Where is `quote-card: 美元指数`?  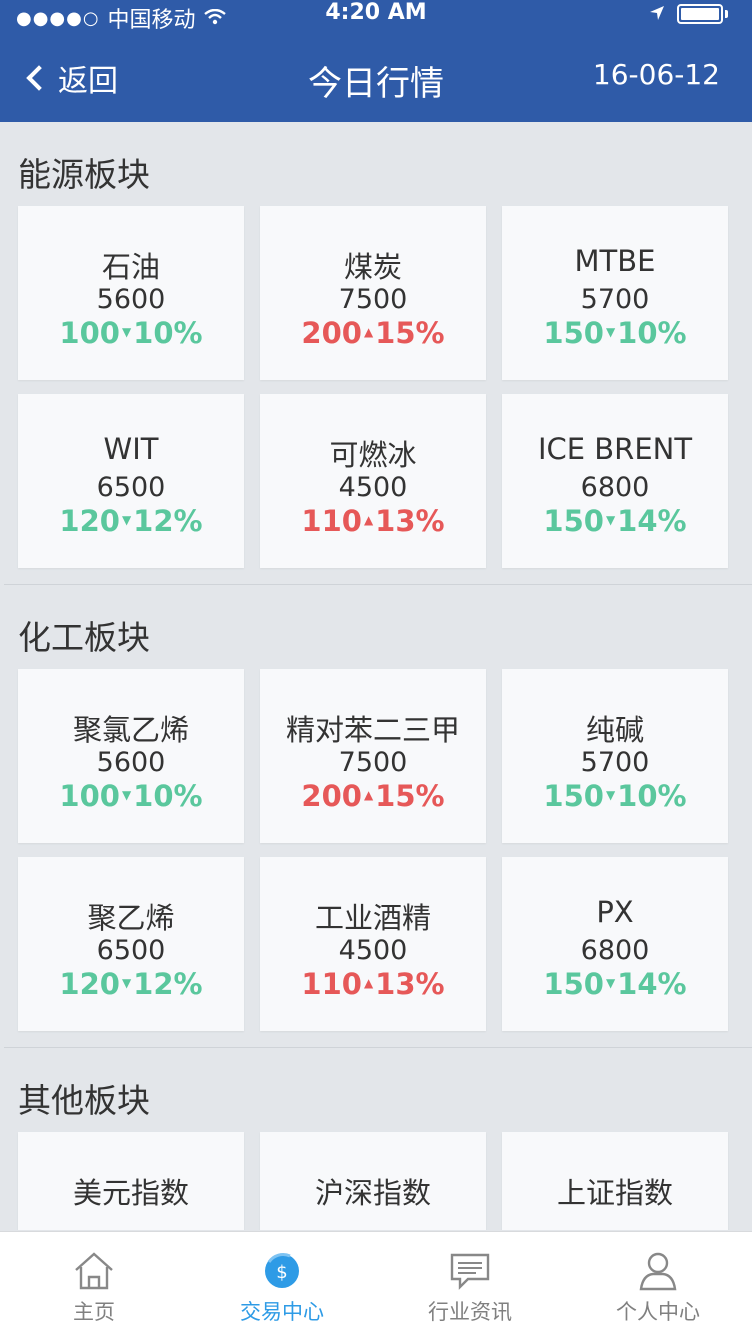
quote-card: 美元指数 is located at coordinates (131, 1181).